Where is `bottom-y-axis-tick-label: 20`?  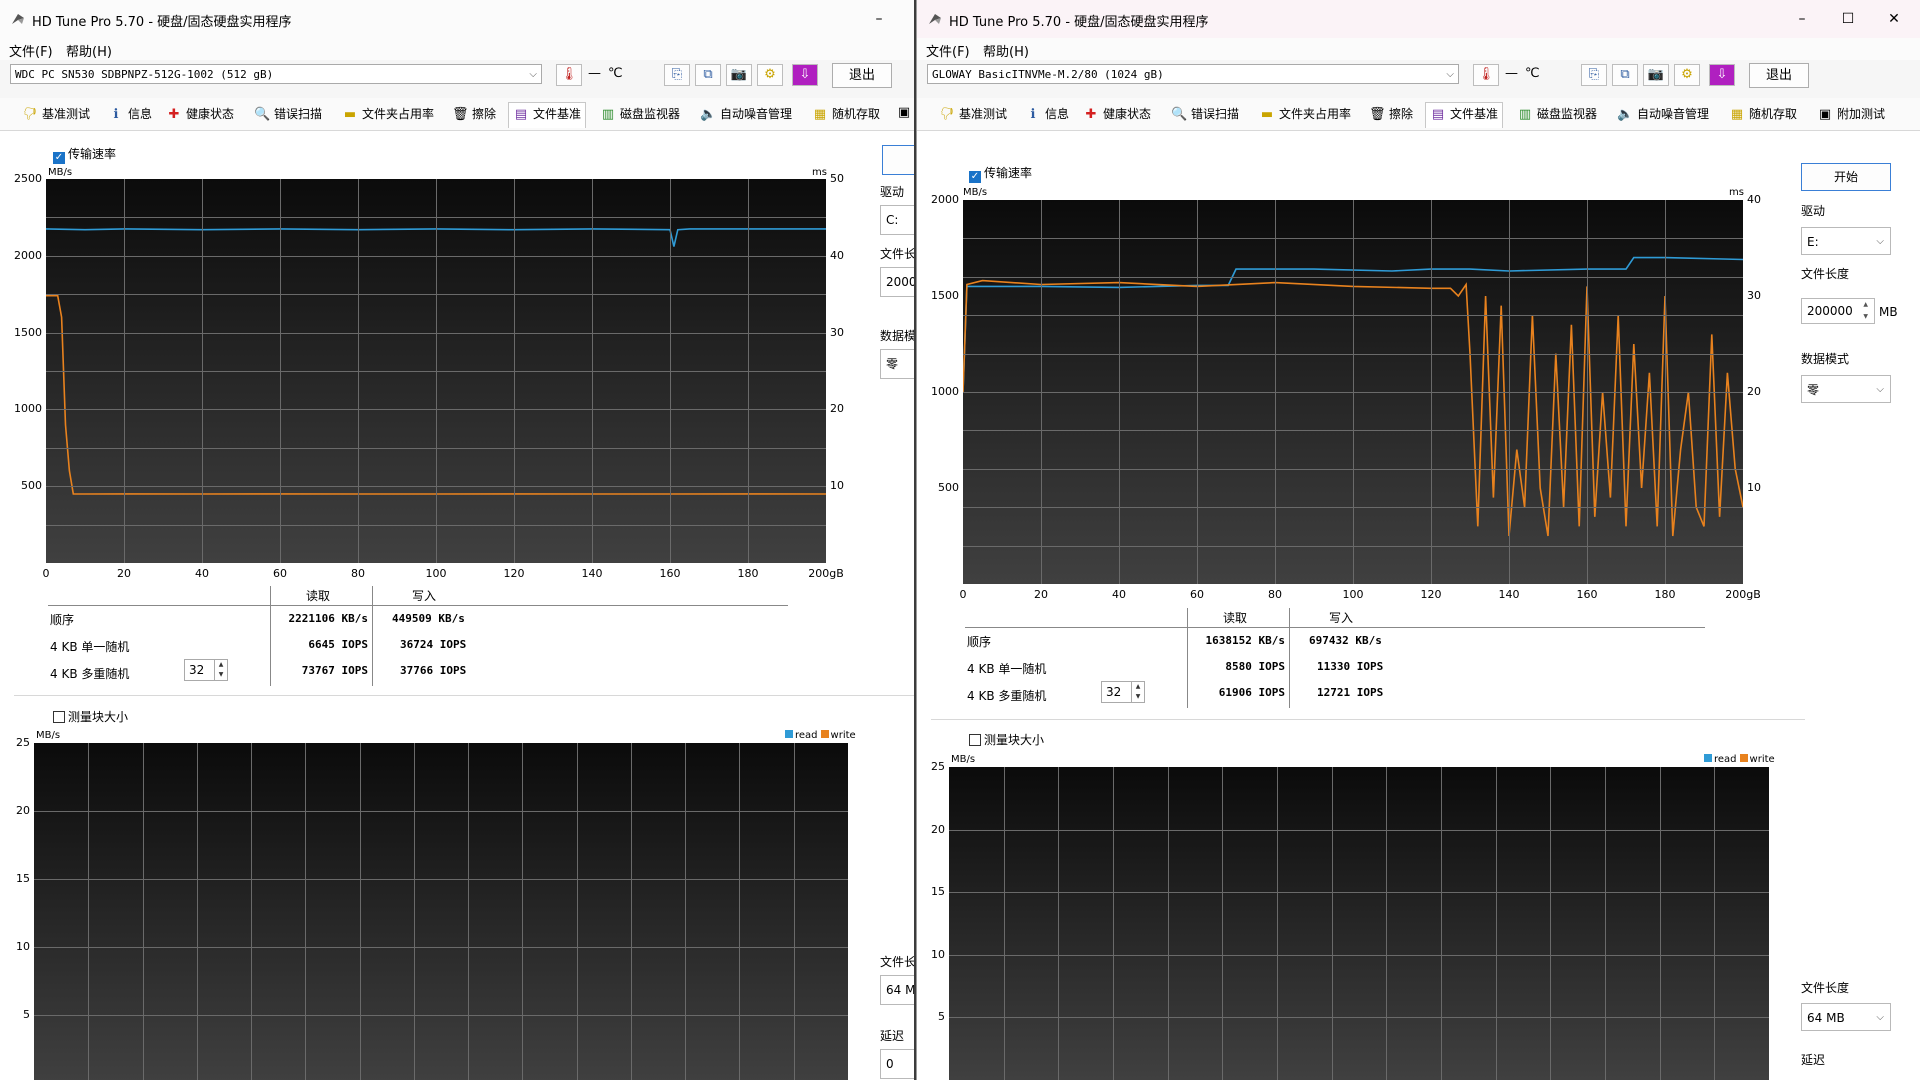
bottom-y-axis-tick-label: 20 is located at coordinates (938, 829).